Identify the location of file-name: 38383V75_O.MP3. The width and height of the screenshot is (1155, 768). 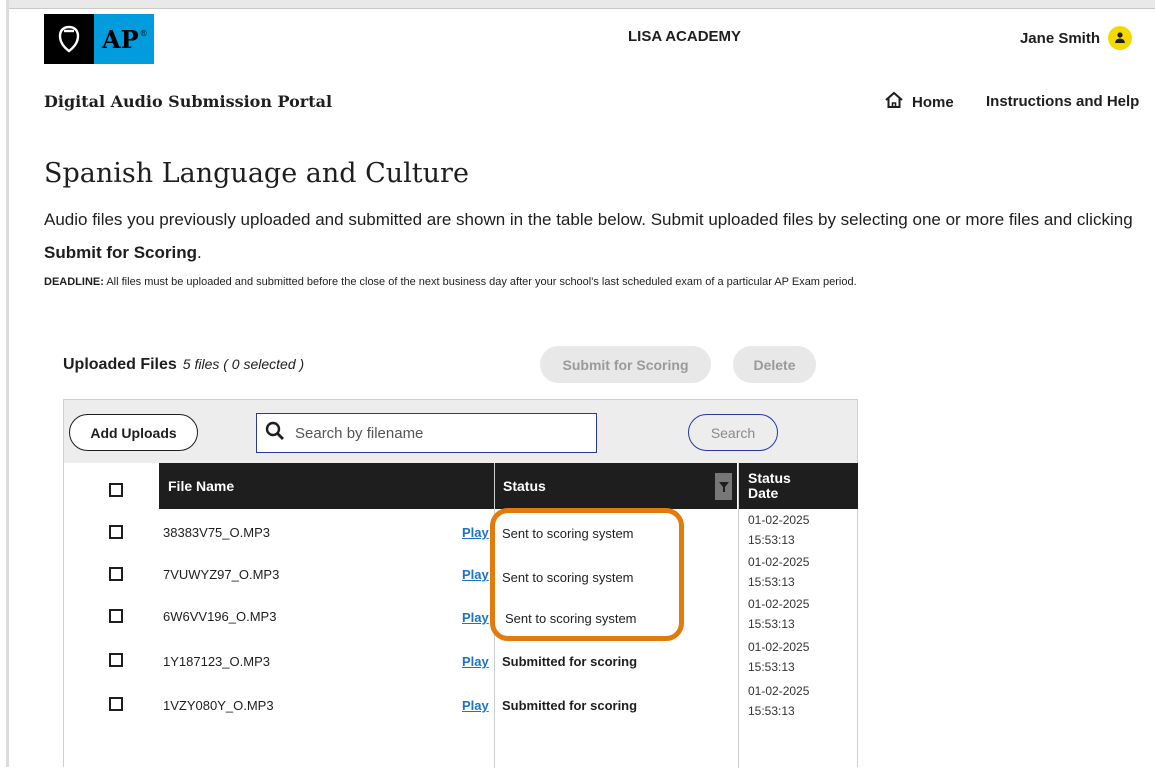
(216, 532).